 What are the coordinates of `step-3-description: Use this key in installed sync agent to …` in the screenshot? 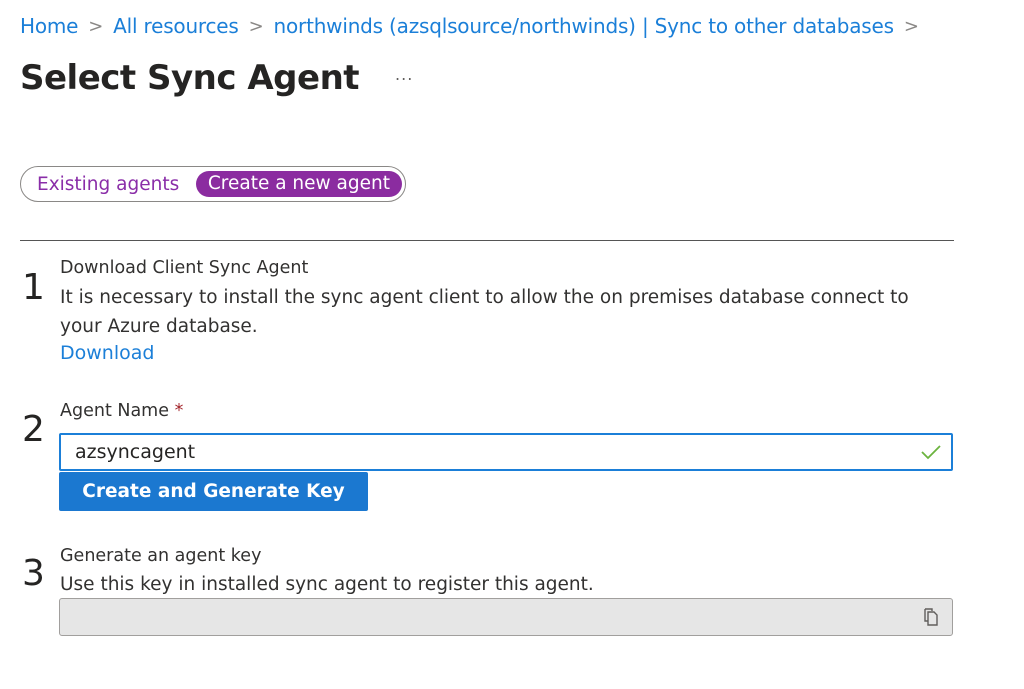 It's located at (327, 584).